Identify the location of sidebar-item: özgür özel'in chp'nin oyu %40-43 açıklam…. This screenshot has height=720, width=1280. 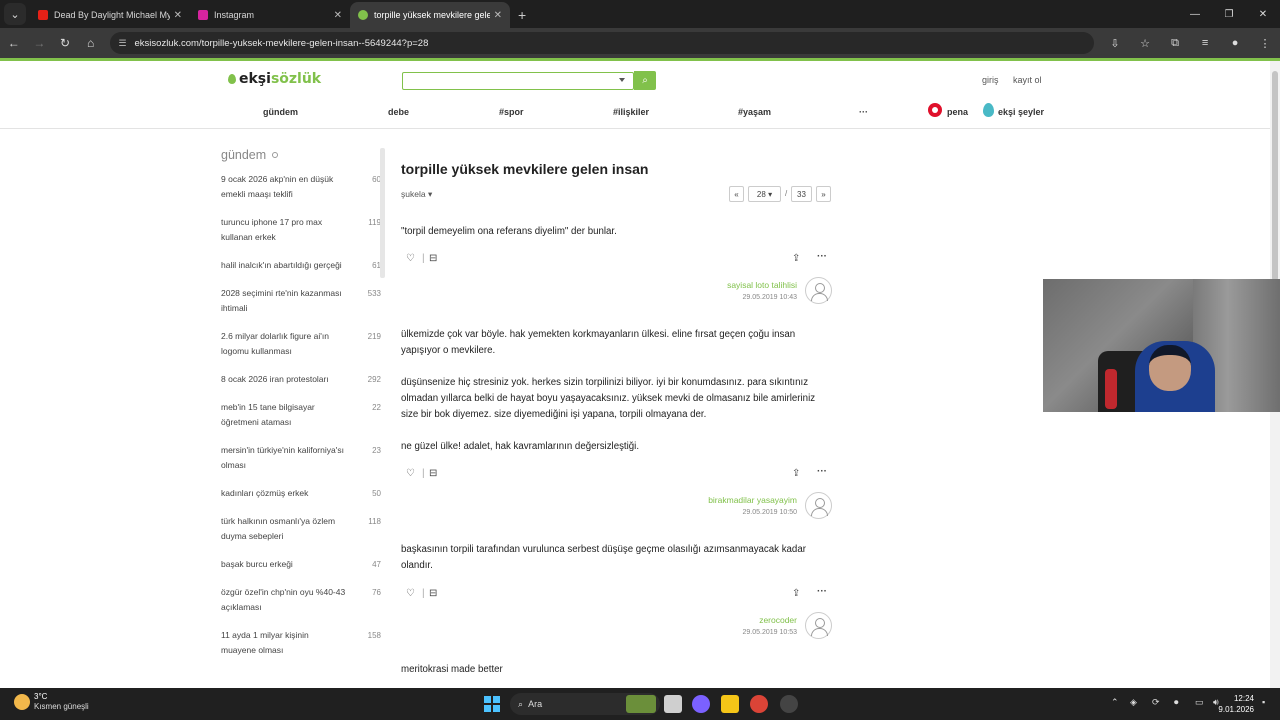
(301, 600).